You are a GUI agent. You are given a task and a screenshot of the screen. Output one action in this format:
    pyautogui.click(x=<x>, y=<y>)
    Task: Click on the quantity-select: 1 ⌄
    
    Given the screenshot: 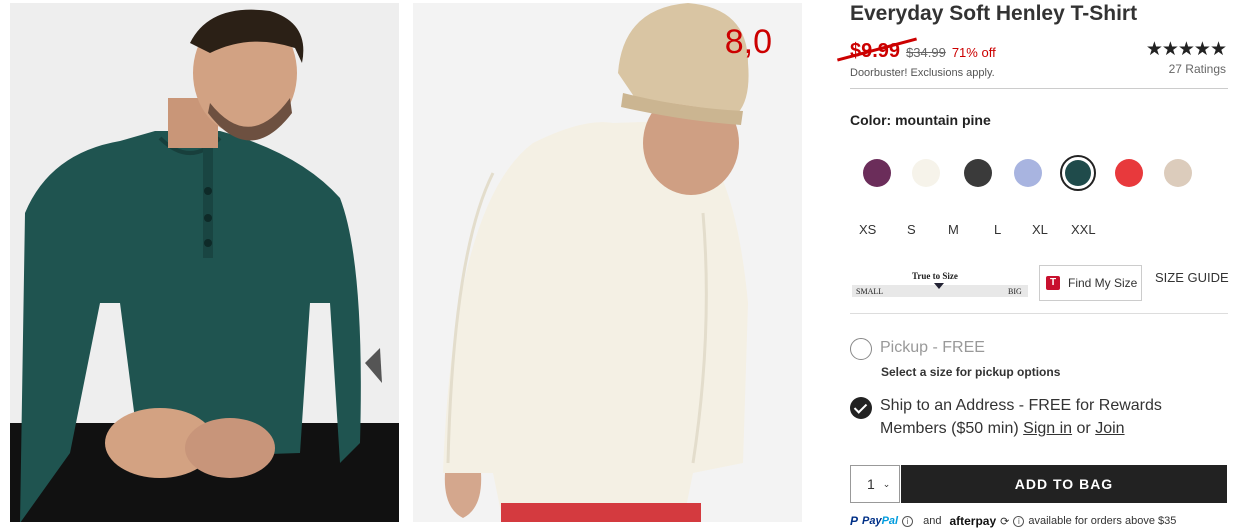 What is the action you would take?
    pyautogui.click(x=875, y=484)
    